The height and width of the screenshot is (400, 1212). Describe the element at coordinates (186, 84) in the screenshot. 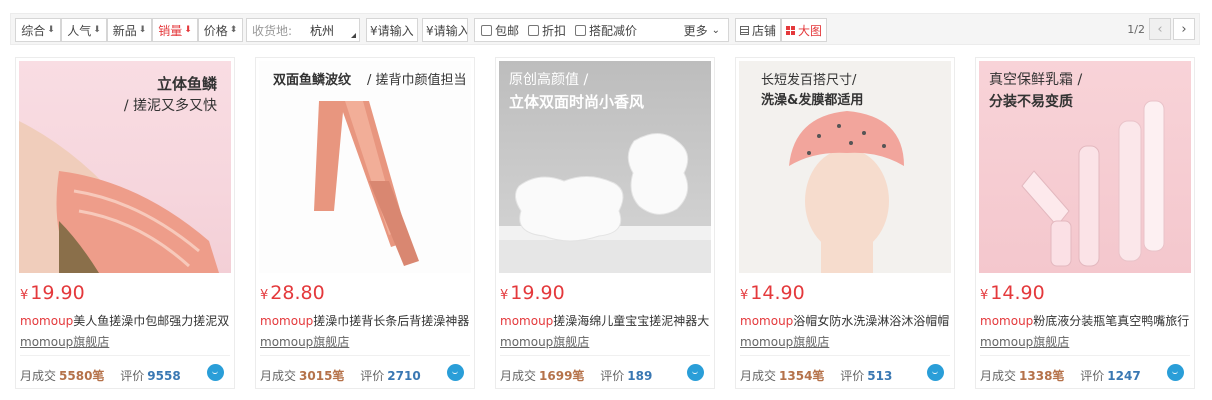

I see `image-headline: 立体鱼鳞` at that location.